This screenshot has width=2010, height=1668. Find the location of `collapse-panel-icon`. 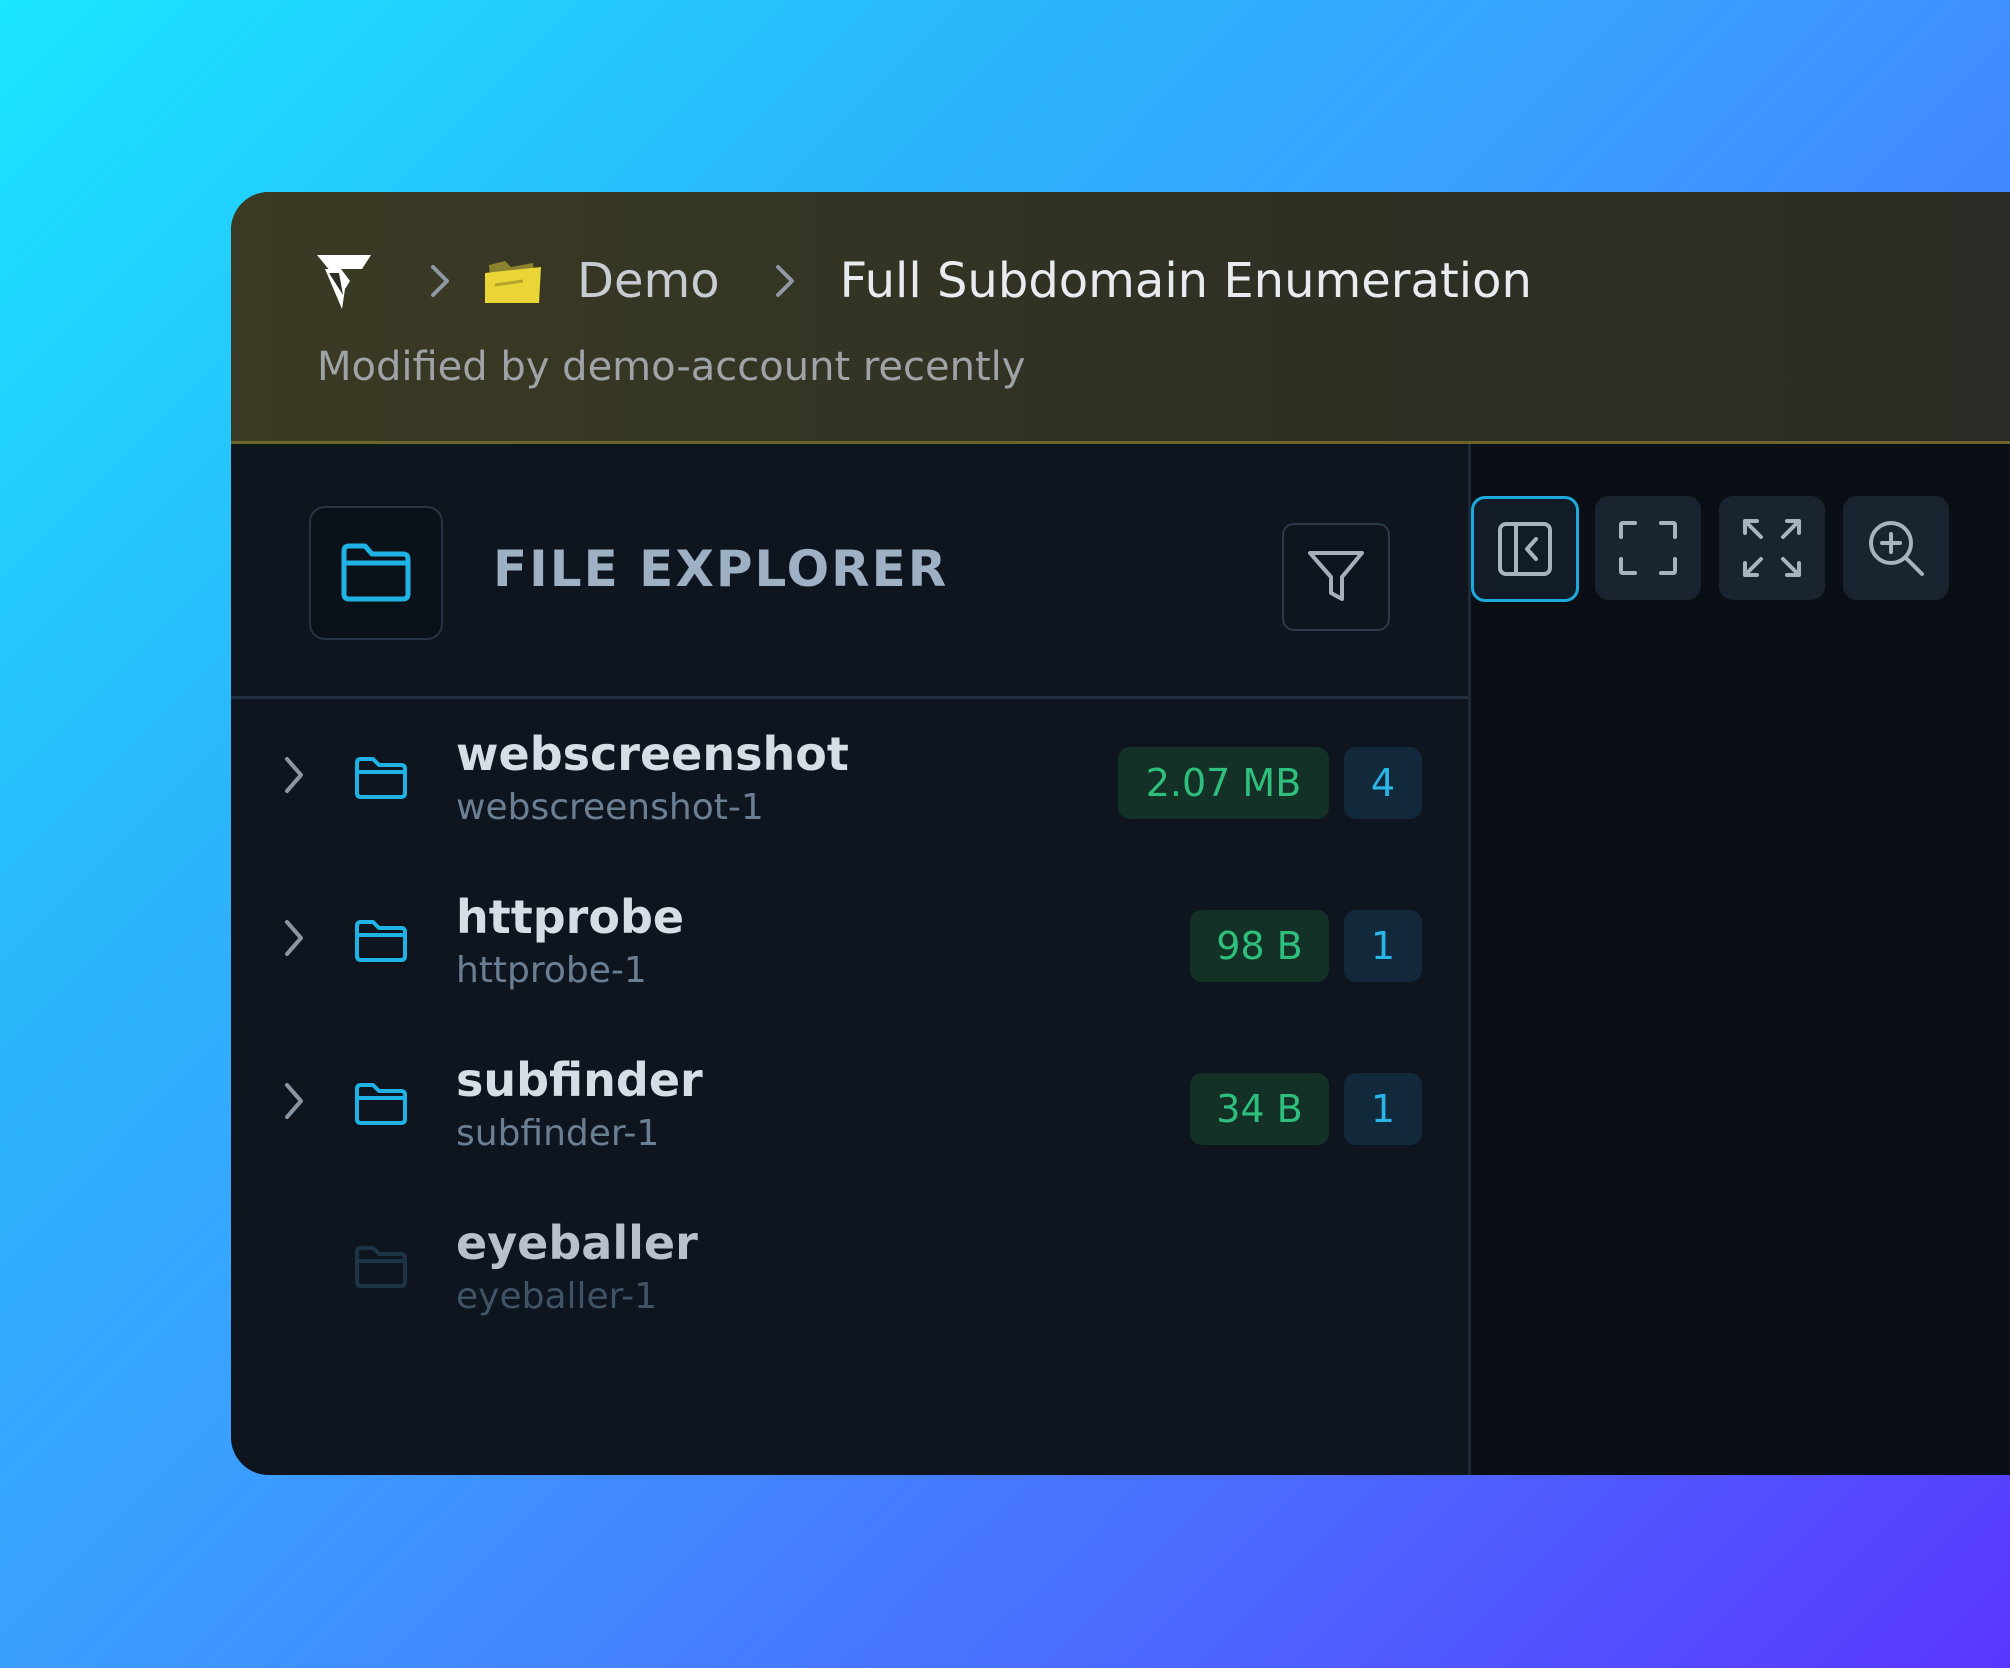

collapse-panel-icon is located at coordinates (1525, 549).